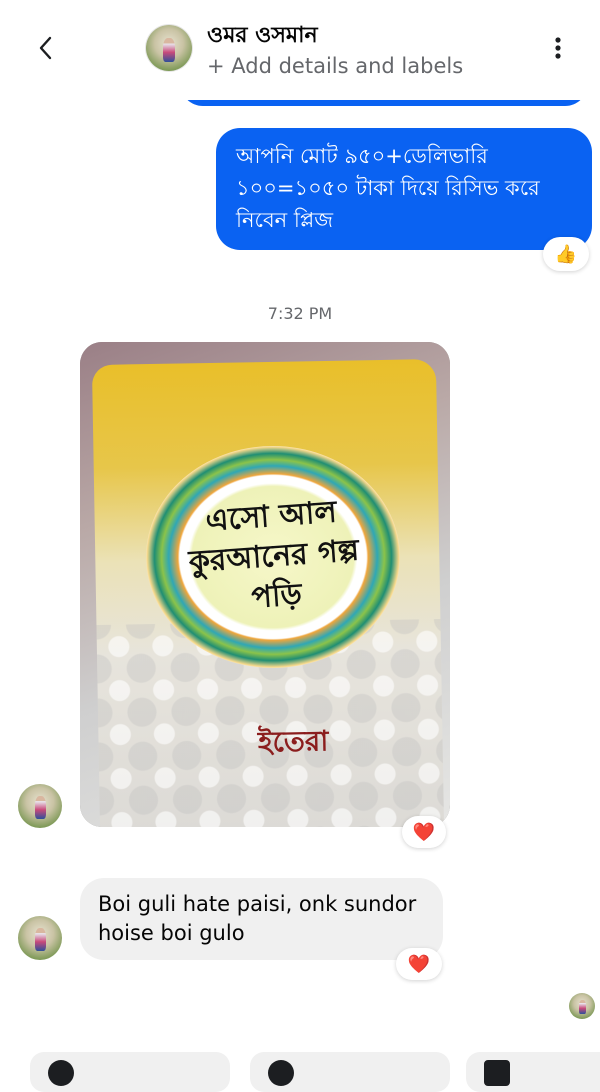 Image resolution: width=600 pixels, height=1092 pixels. I want to click on publisher-logo: ইতেরা, so click(293, 741).